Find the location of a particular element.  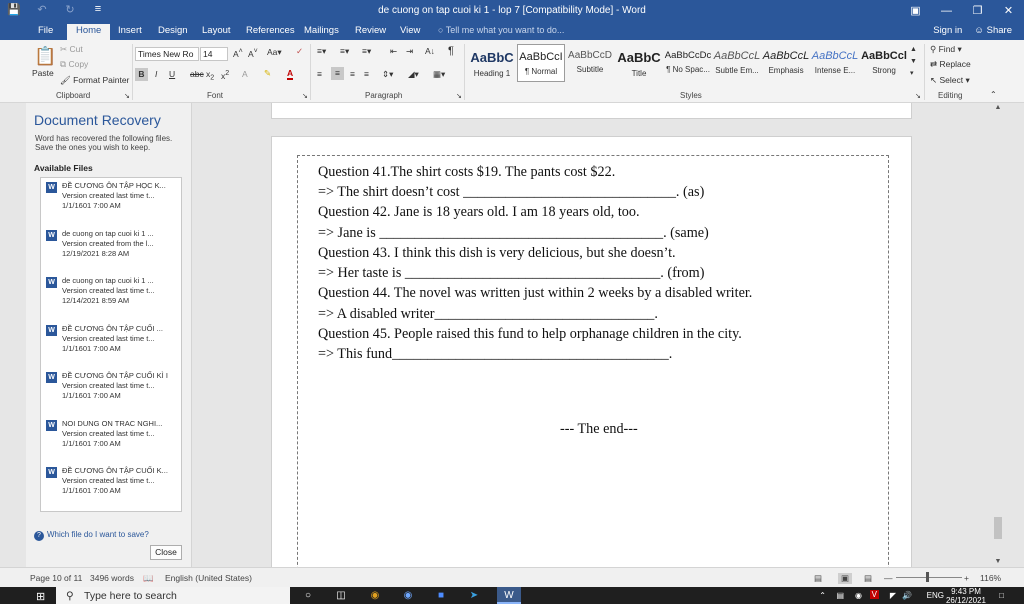

notifications-icon: □ is located at coordinates (1001, 595).